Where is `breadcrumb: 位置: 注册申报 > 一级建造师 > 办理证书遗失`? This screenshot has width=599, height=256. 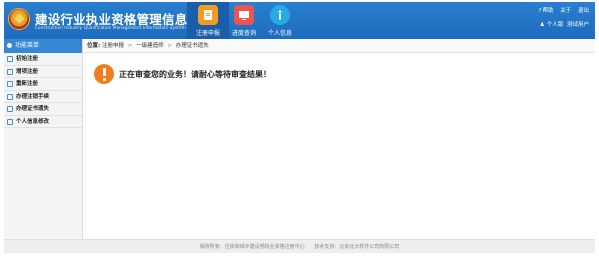 breadcrumb: 位置: 注册申报 > 一级建造师 > 办理证书遗失 is located at coordinates (339, 46).